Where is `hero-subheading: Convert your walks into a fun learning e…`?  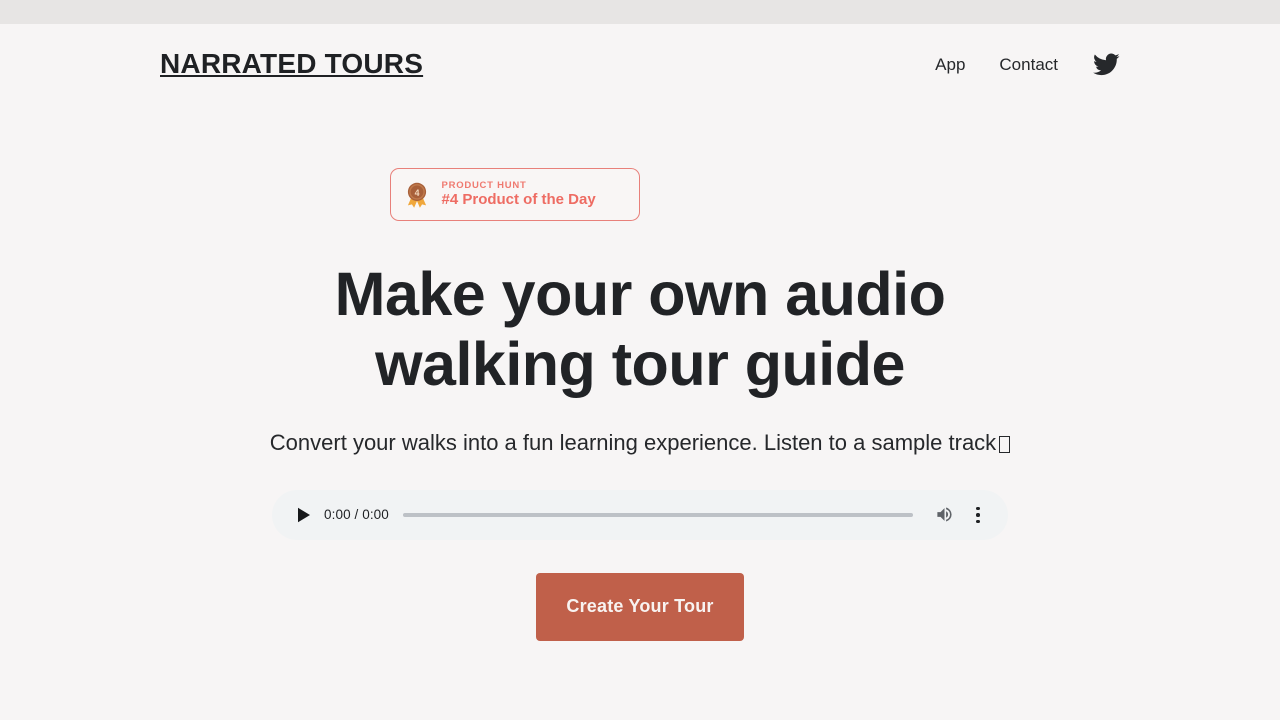 hero-subheading: Convert your walks into a fun learning e… is located at coordinates (640, 443).